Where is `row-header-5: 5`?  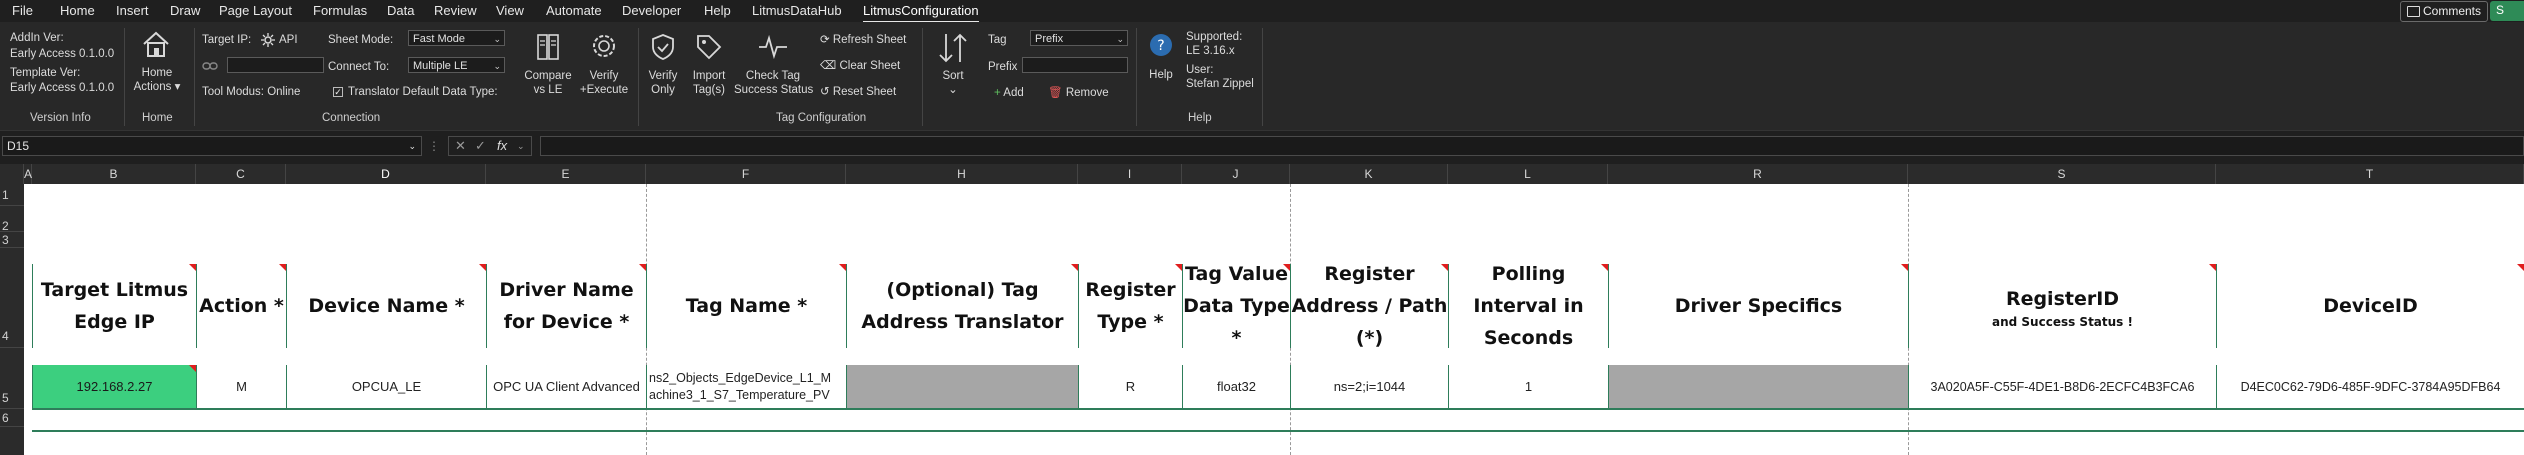 row-header-5: 5 is located at coordinates (12, 378).